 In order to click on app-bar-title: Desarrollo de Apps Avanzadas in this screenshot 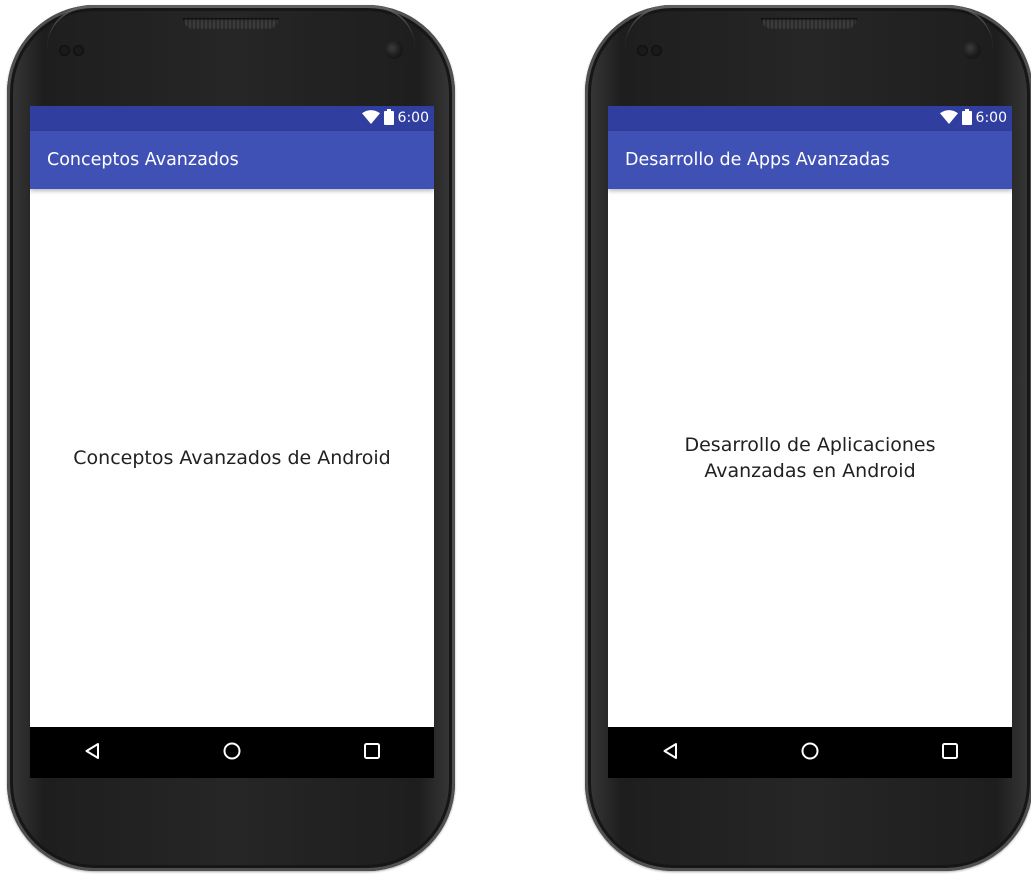, I will do `click(757, 160)`.